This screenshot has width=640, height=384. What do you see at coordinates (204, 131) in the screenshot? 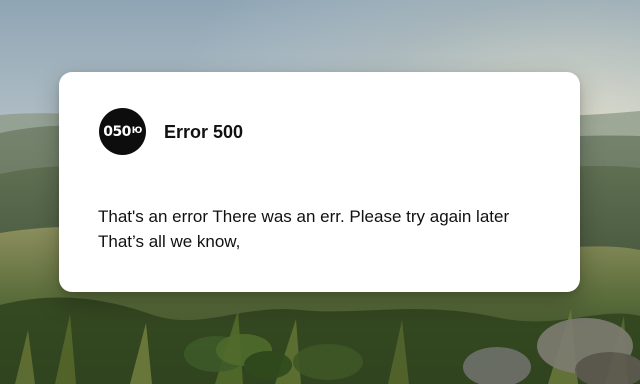
I see `error-title: Error 500` at bounding box center [204, 131].